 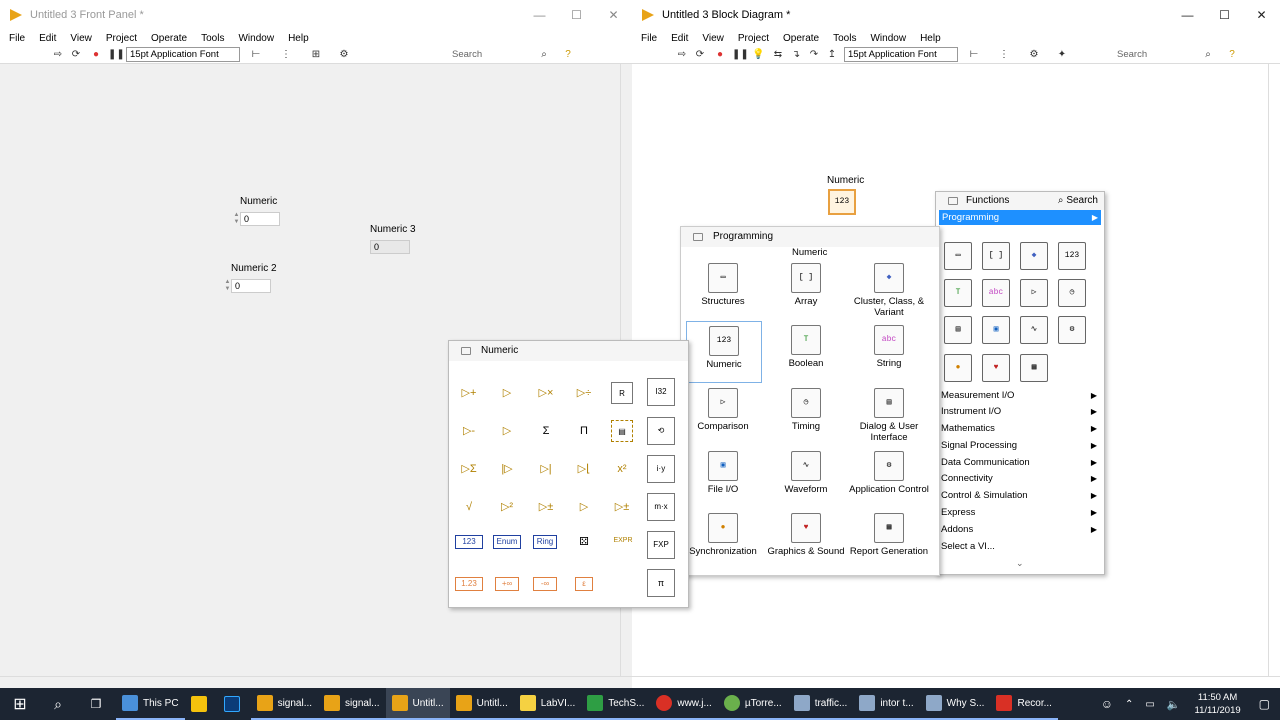 I want to click on step-out-icon: ↥, so click(x=832, y=55).